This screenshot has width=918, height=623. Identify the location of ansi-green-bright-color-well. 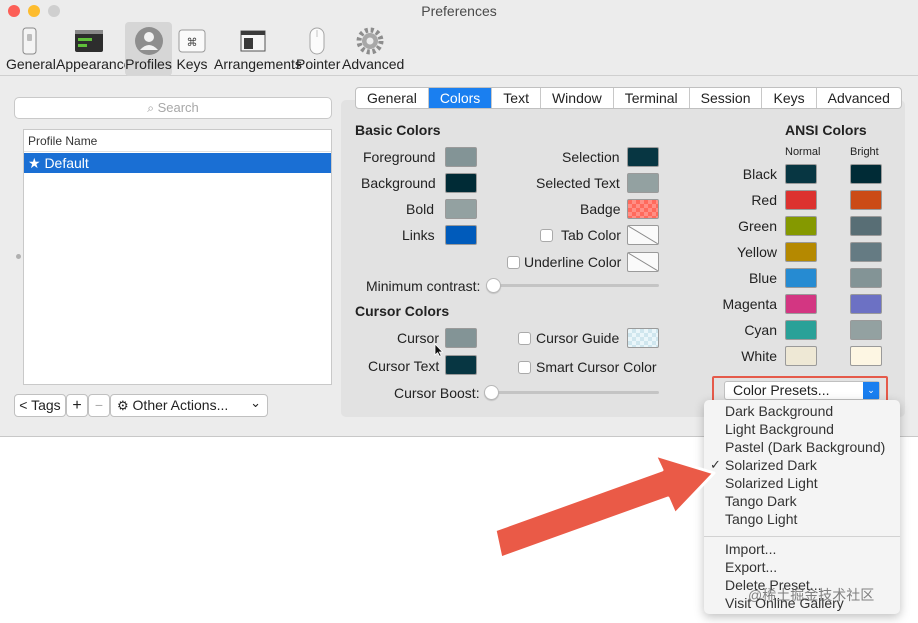
(866, 226).